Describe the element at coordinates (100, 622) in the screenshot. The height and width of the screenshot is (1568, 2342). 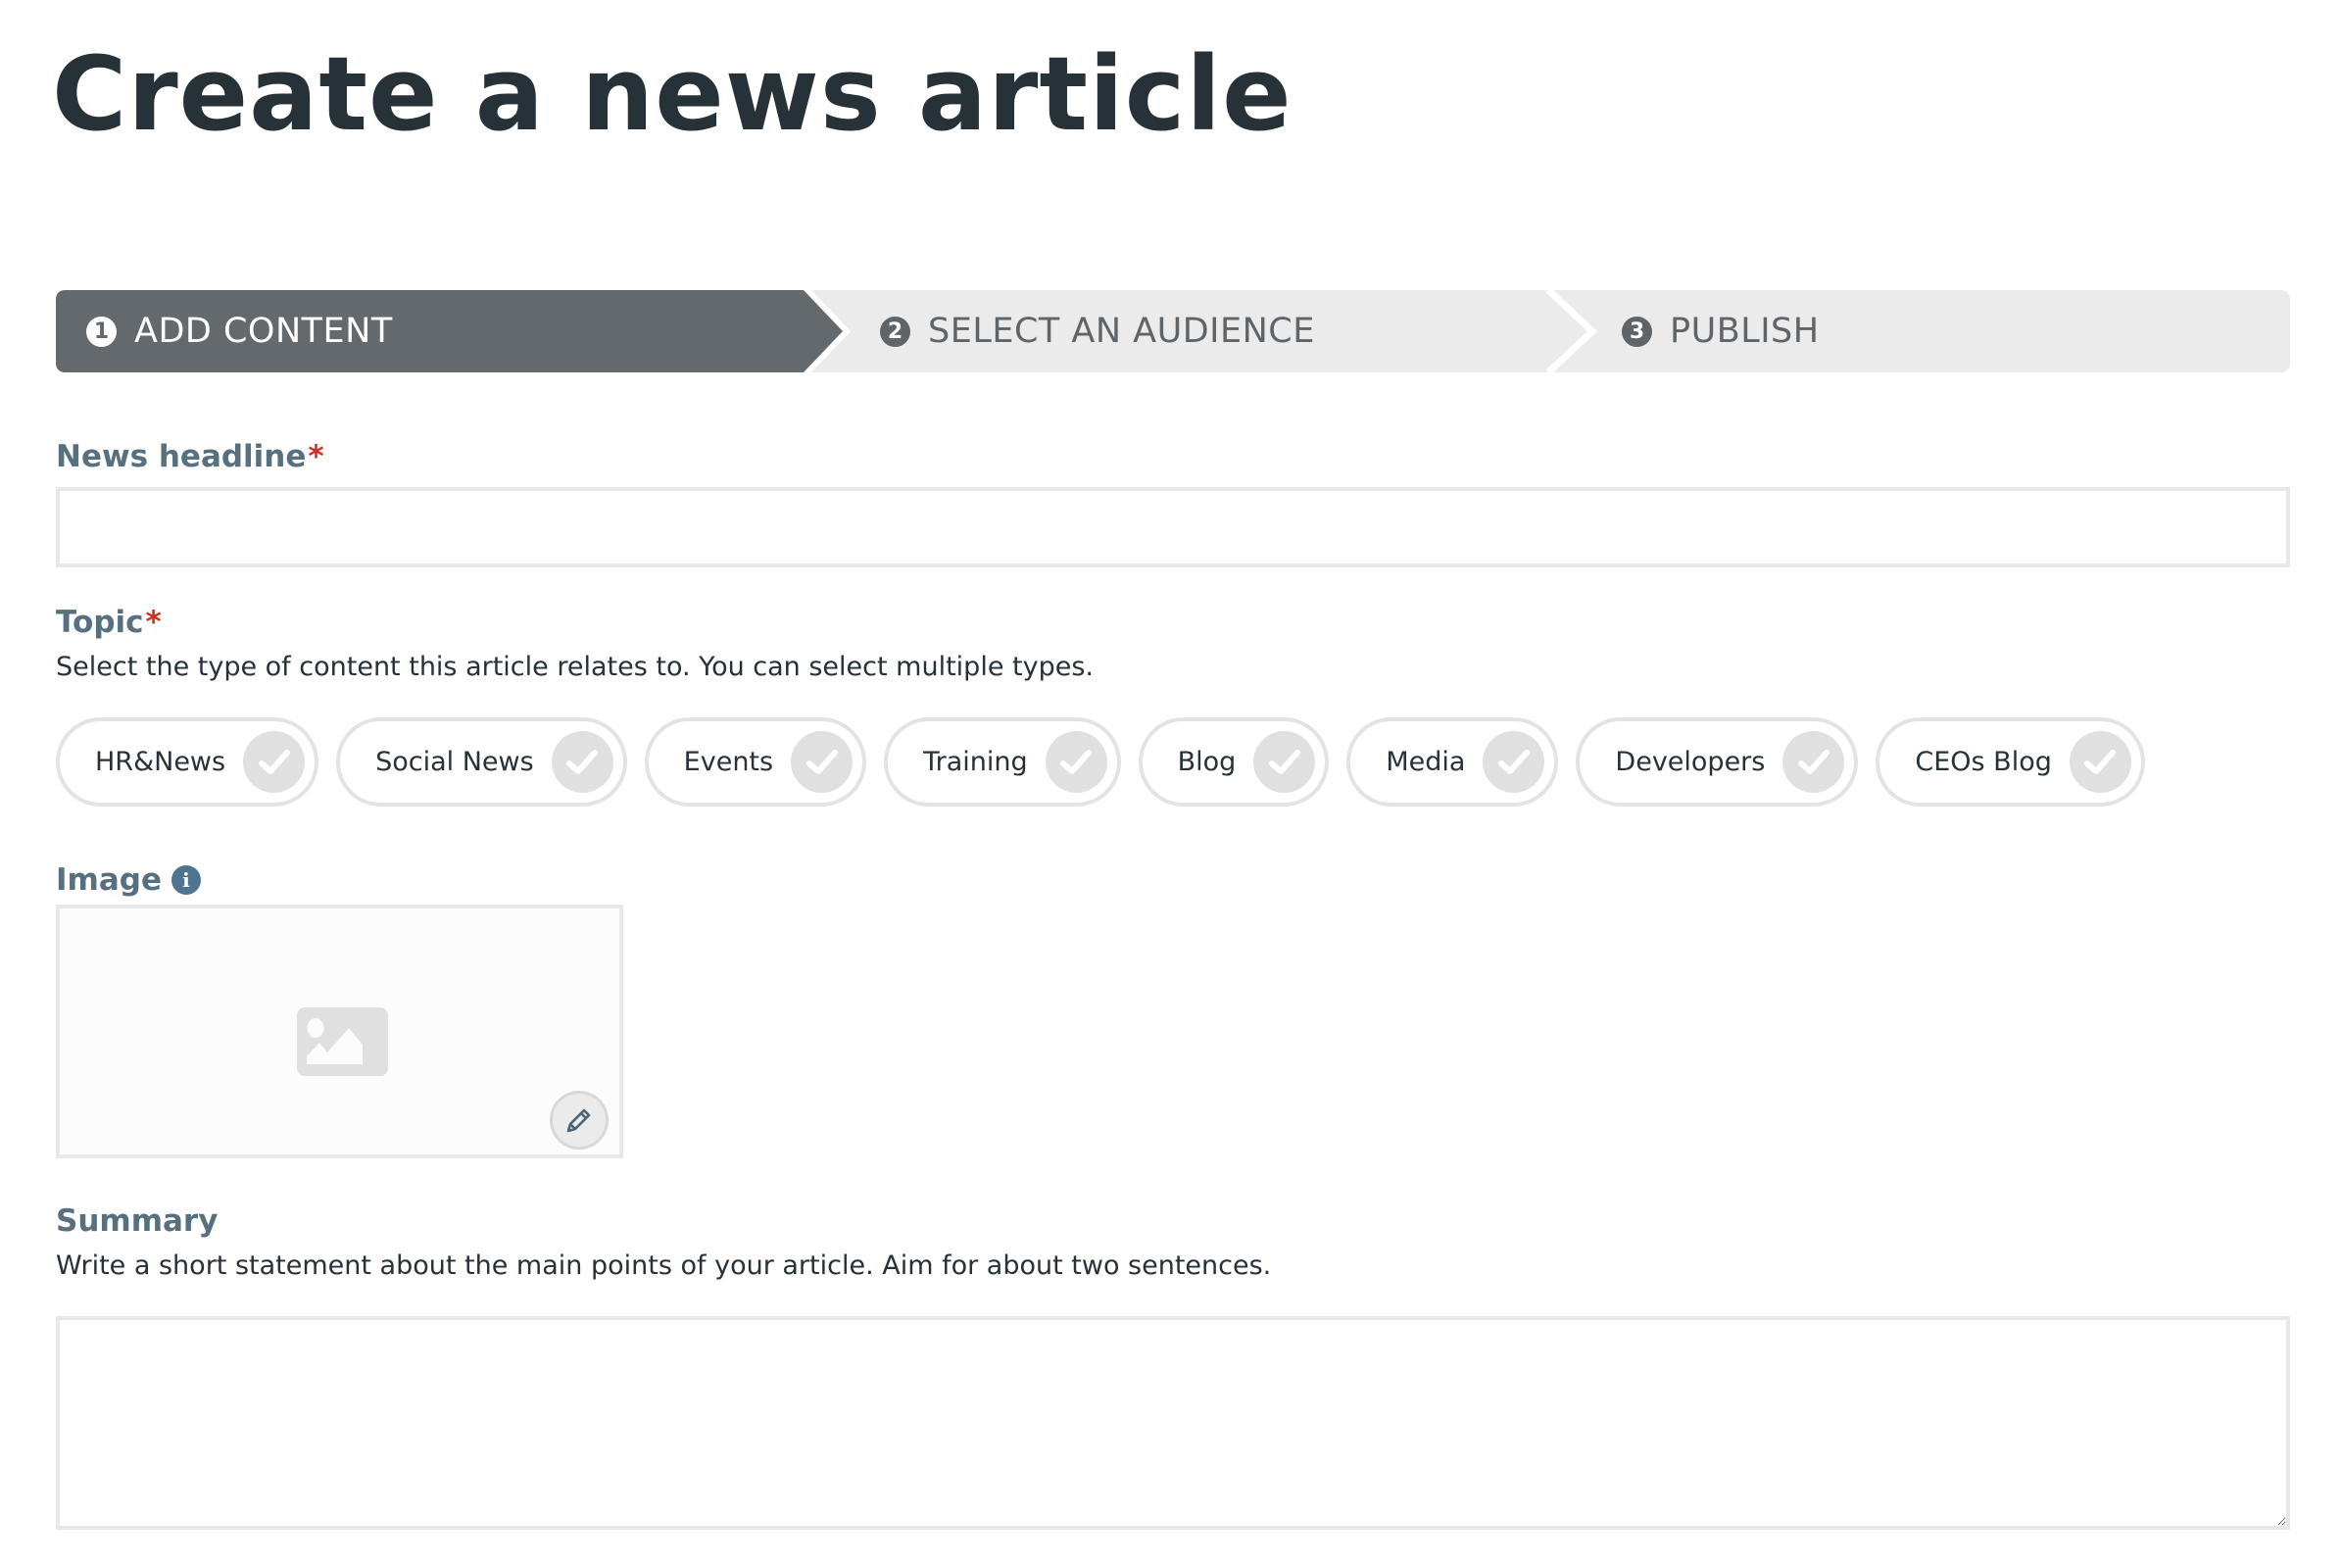
I see `topic-label-text: Topic` at that location.